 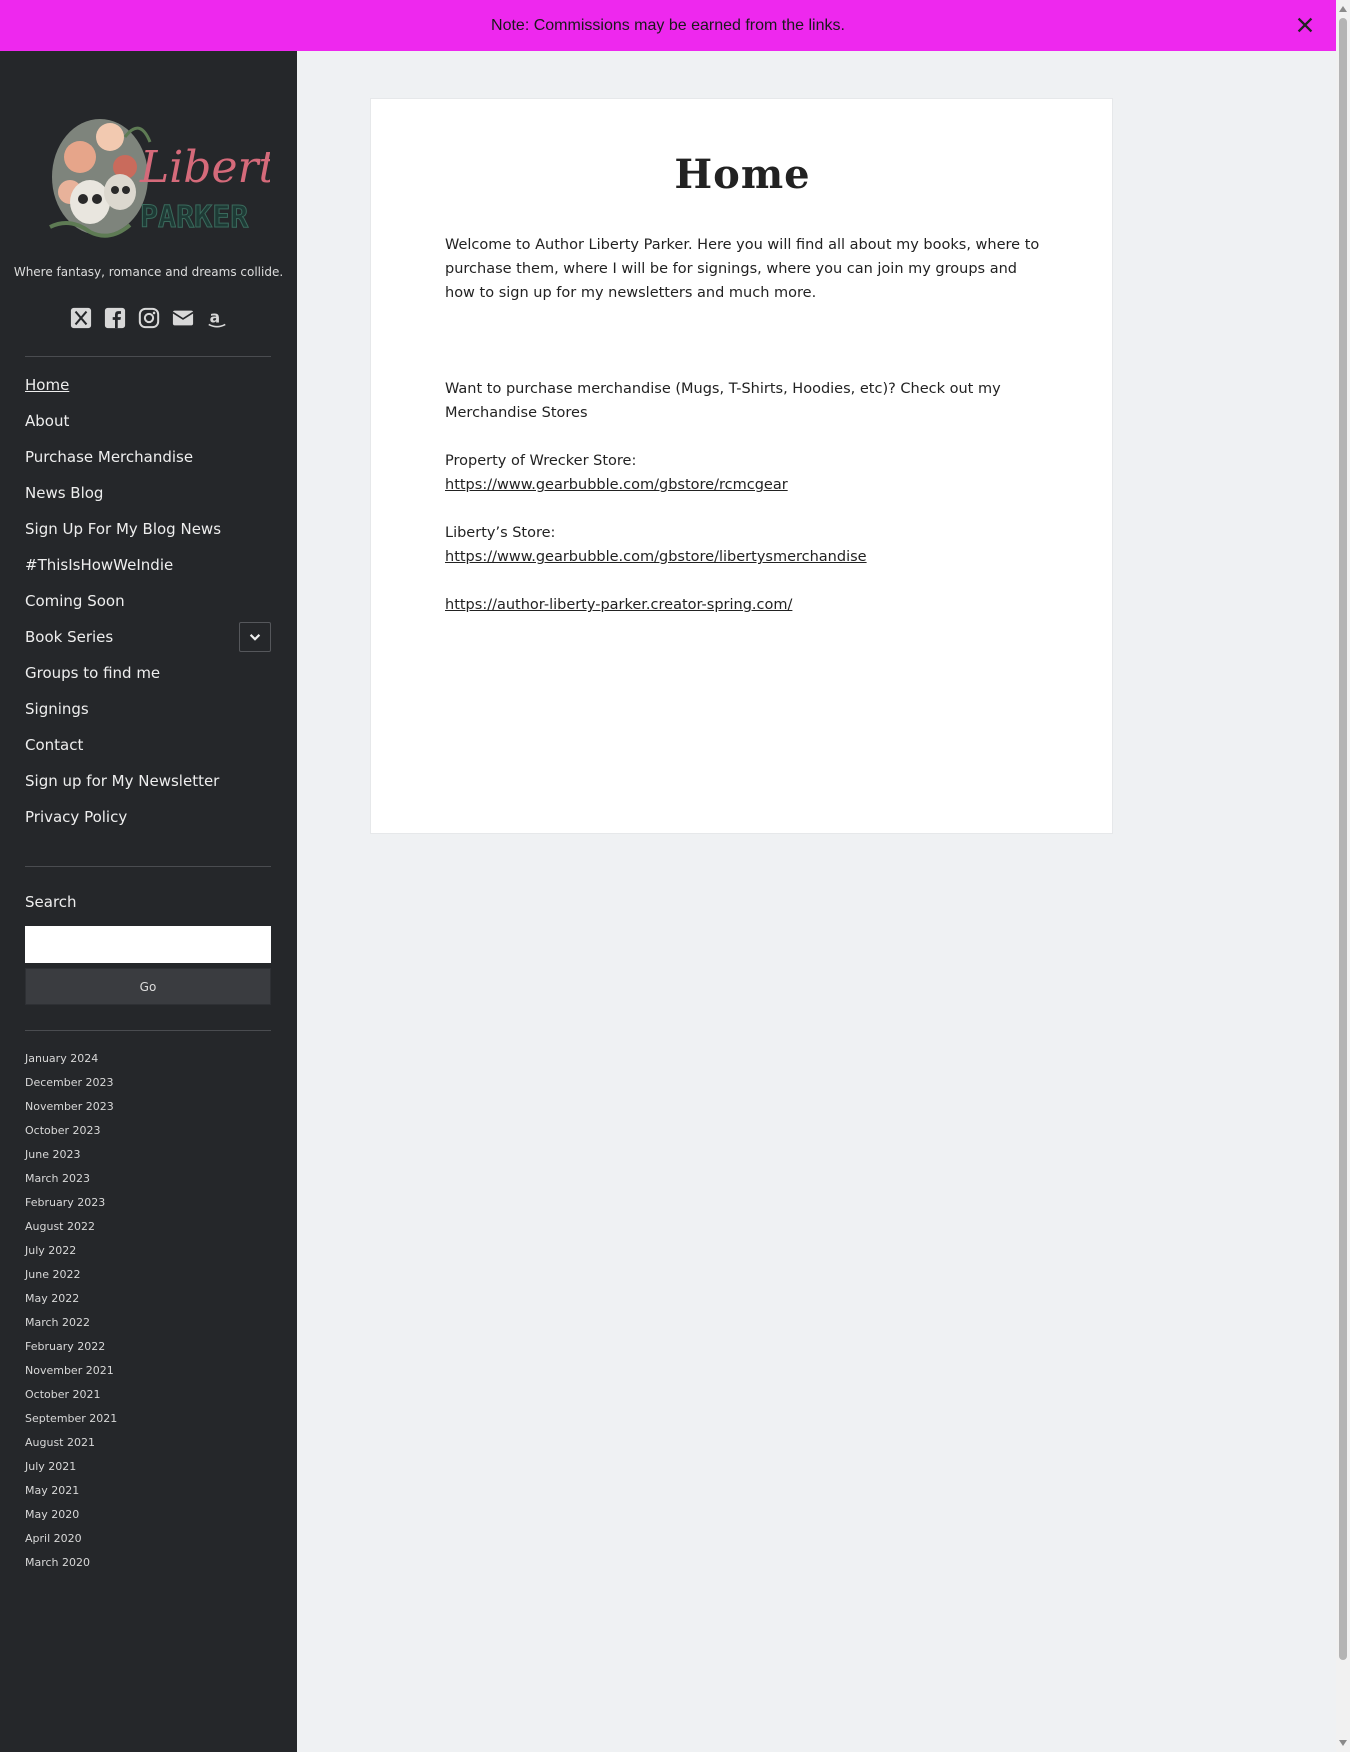 I want to click on site-logo: Liberty PARKER, so click(x=166, y=177).